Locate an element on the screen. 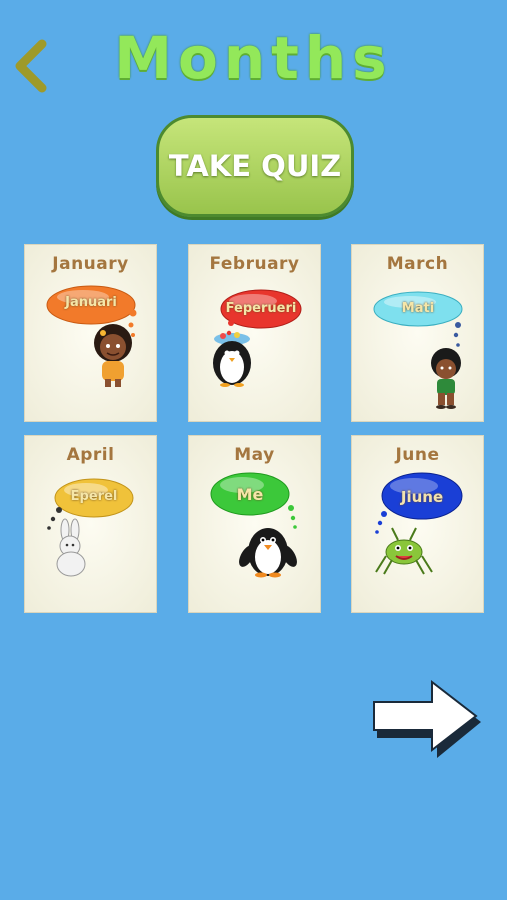  card-word-label: Me is located at coordinates (250, 494).